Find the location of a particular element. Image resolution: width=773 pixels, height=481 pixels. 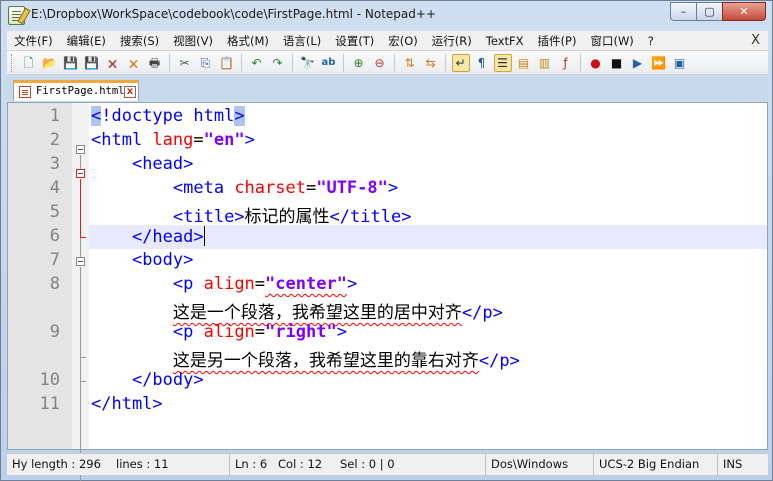

tab-firstpage-html: FirstPage.html x is located at coordinates (76, 90).